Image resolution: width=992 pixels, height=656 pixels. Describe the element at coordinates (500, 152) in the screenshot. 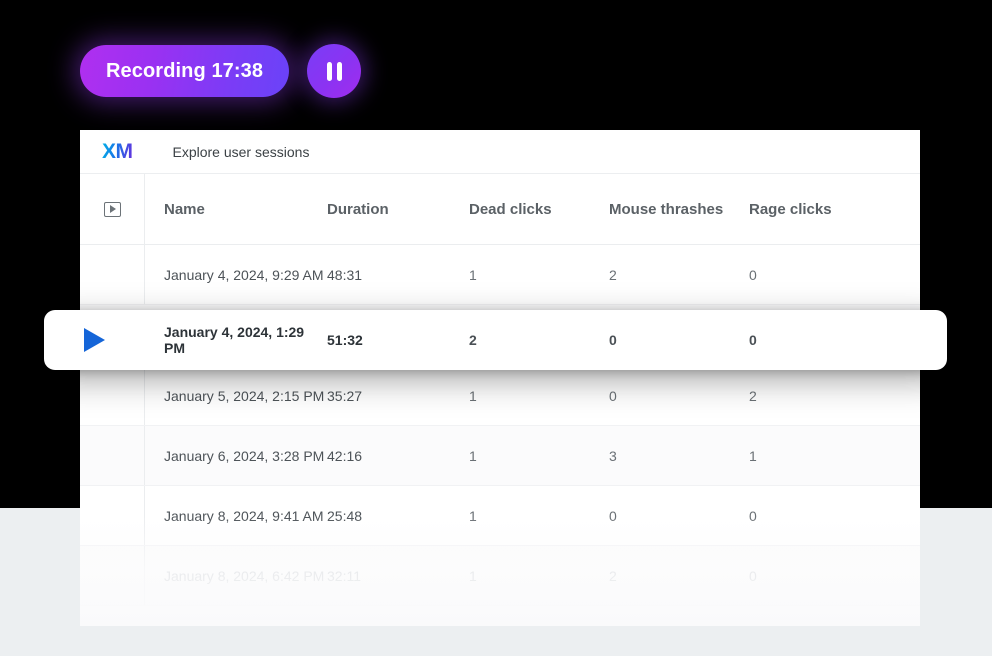

I see `panel-header: XM Explore user sessions` at that location.